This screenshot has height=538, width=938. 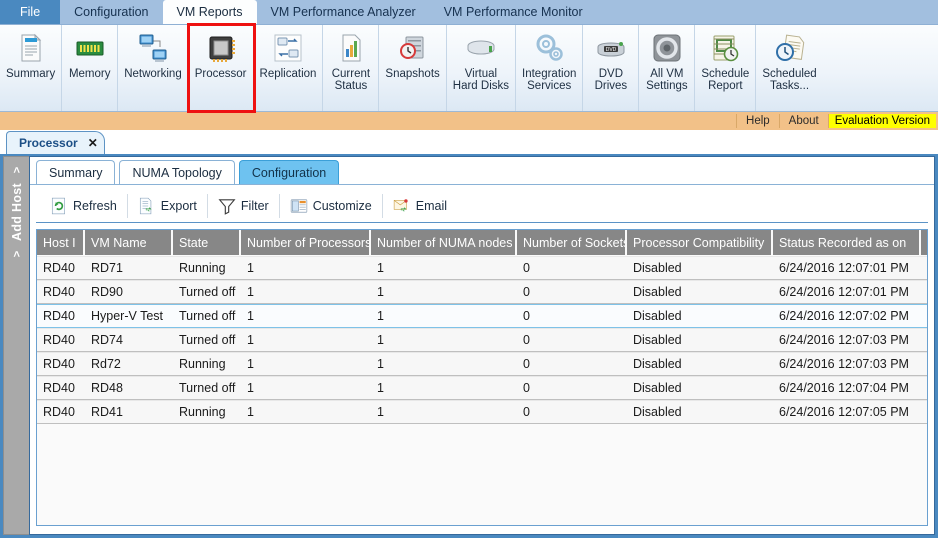 I want to click on ribbon-button-label: Virtual Hard Disks, so click(x=481, y=80).